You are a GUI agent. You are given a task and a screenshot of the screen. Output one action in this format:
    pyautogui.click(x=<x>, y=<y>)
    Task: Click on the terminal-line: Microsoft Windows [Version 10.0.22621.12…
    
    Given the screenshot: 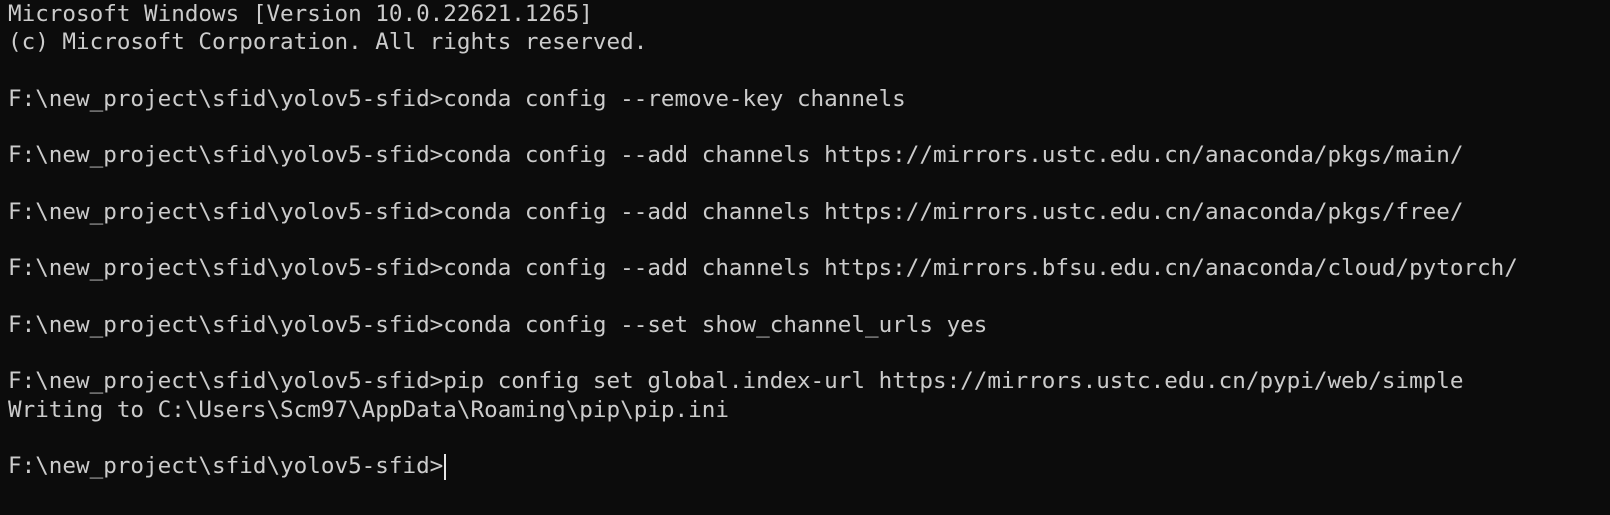 What is the action you would take?
    pyautogui.click(x=300, y=14)
    